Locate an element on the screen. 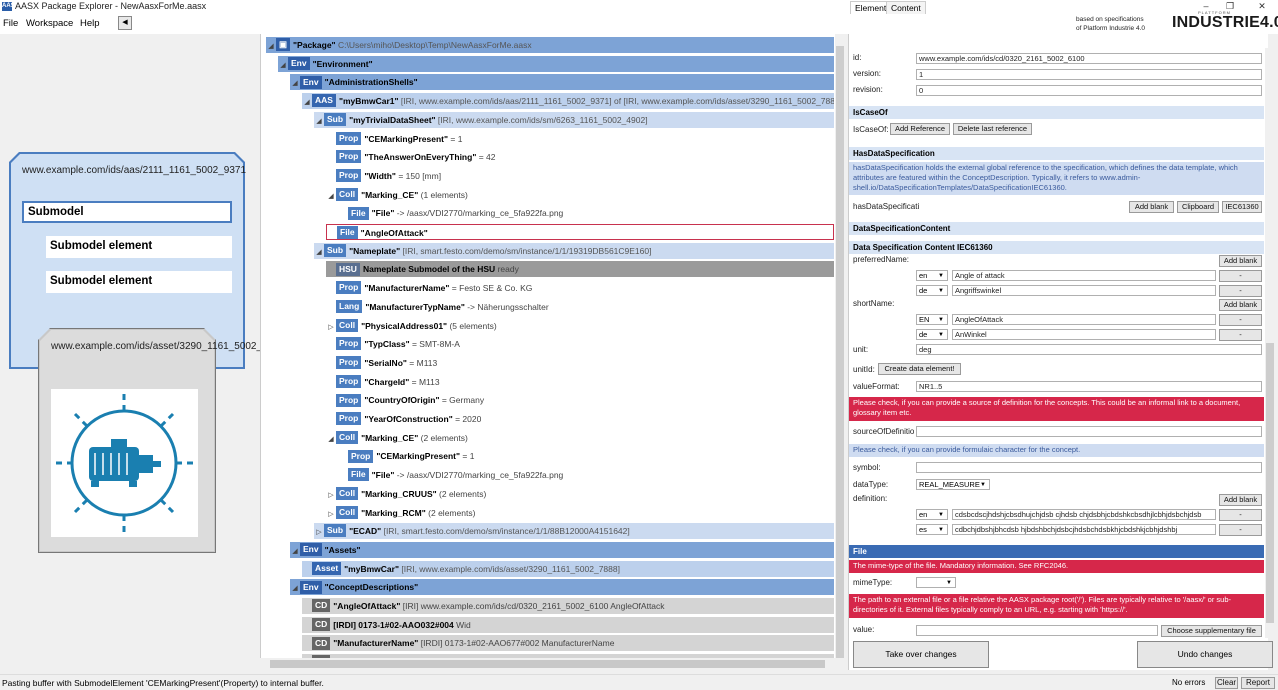 The width and height of the screenshot is (1278, 690). clipboard-button: Clipboard is located at coordinates (1198, 207).